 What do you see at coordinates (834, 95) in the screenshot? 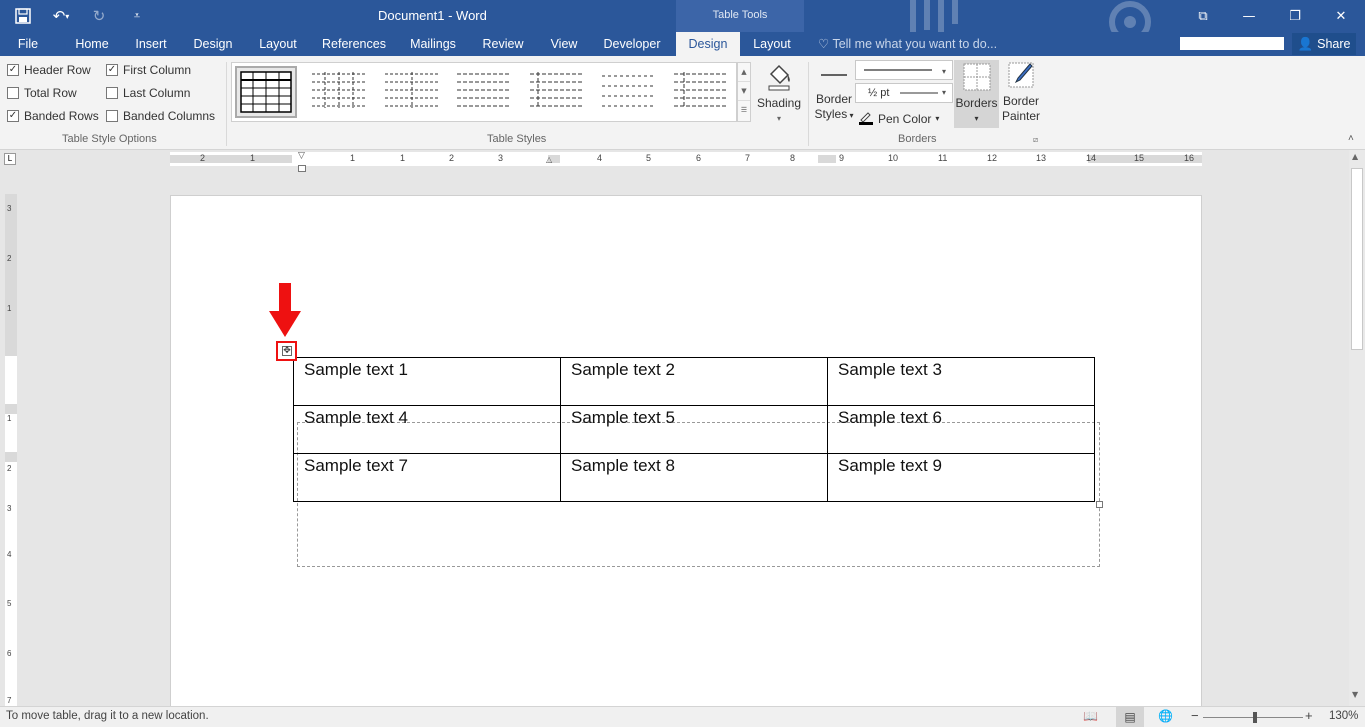
I see `border-styles-button: Border Styles ▾` at bounding box center [834, 95].